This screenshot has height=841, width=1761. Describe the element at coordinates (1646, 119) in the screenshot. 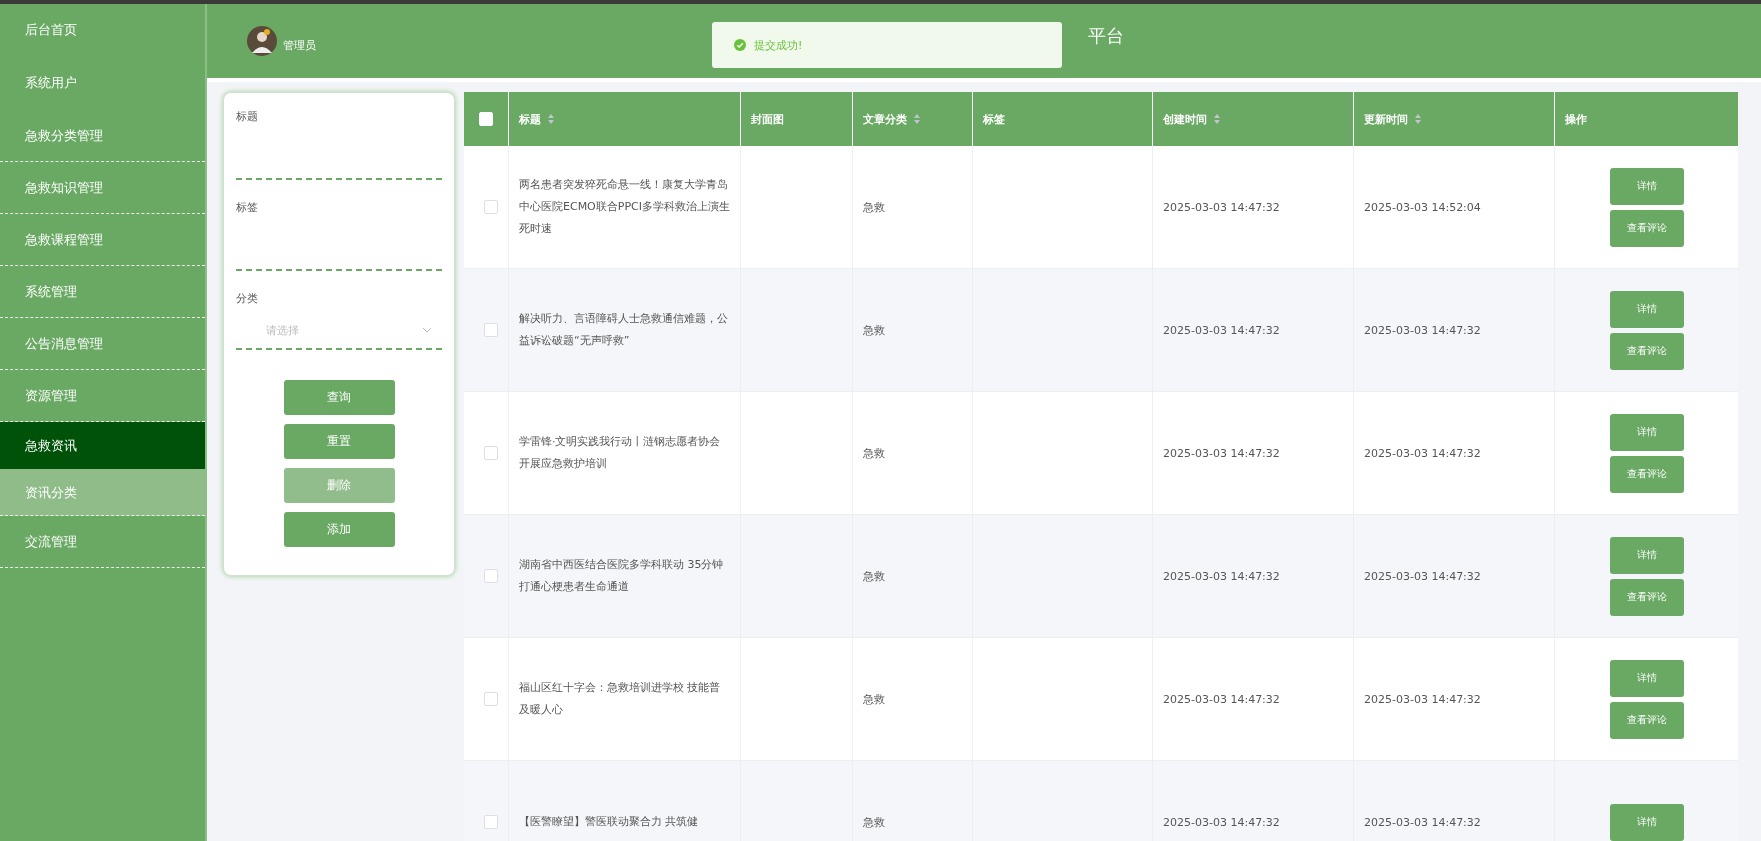

I see `column-header: 操作` at that location.